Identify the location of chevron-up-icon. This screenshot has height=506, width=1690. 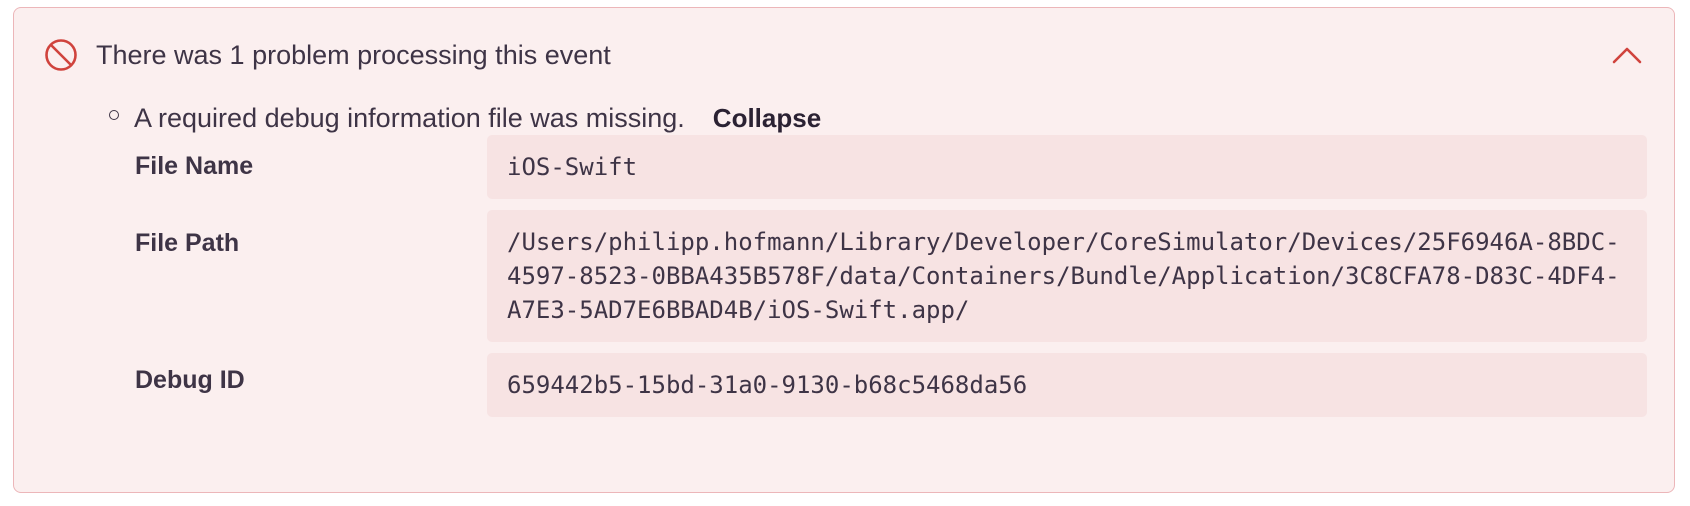
(1627, 55).